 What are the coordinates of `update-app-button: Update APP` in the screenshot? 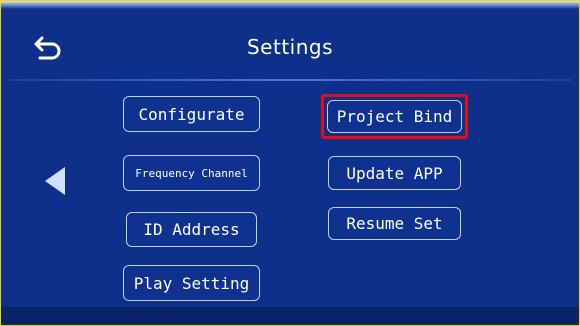 It's located at (394, 173).